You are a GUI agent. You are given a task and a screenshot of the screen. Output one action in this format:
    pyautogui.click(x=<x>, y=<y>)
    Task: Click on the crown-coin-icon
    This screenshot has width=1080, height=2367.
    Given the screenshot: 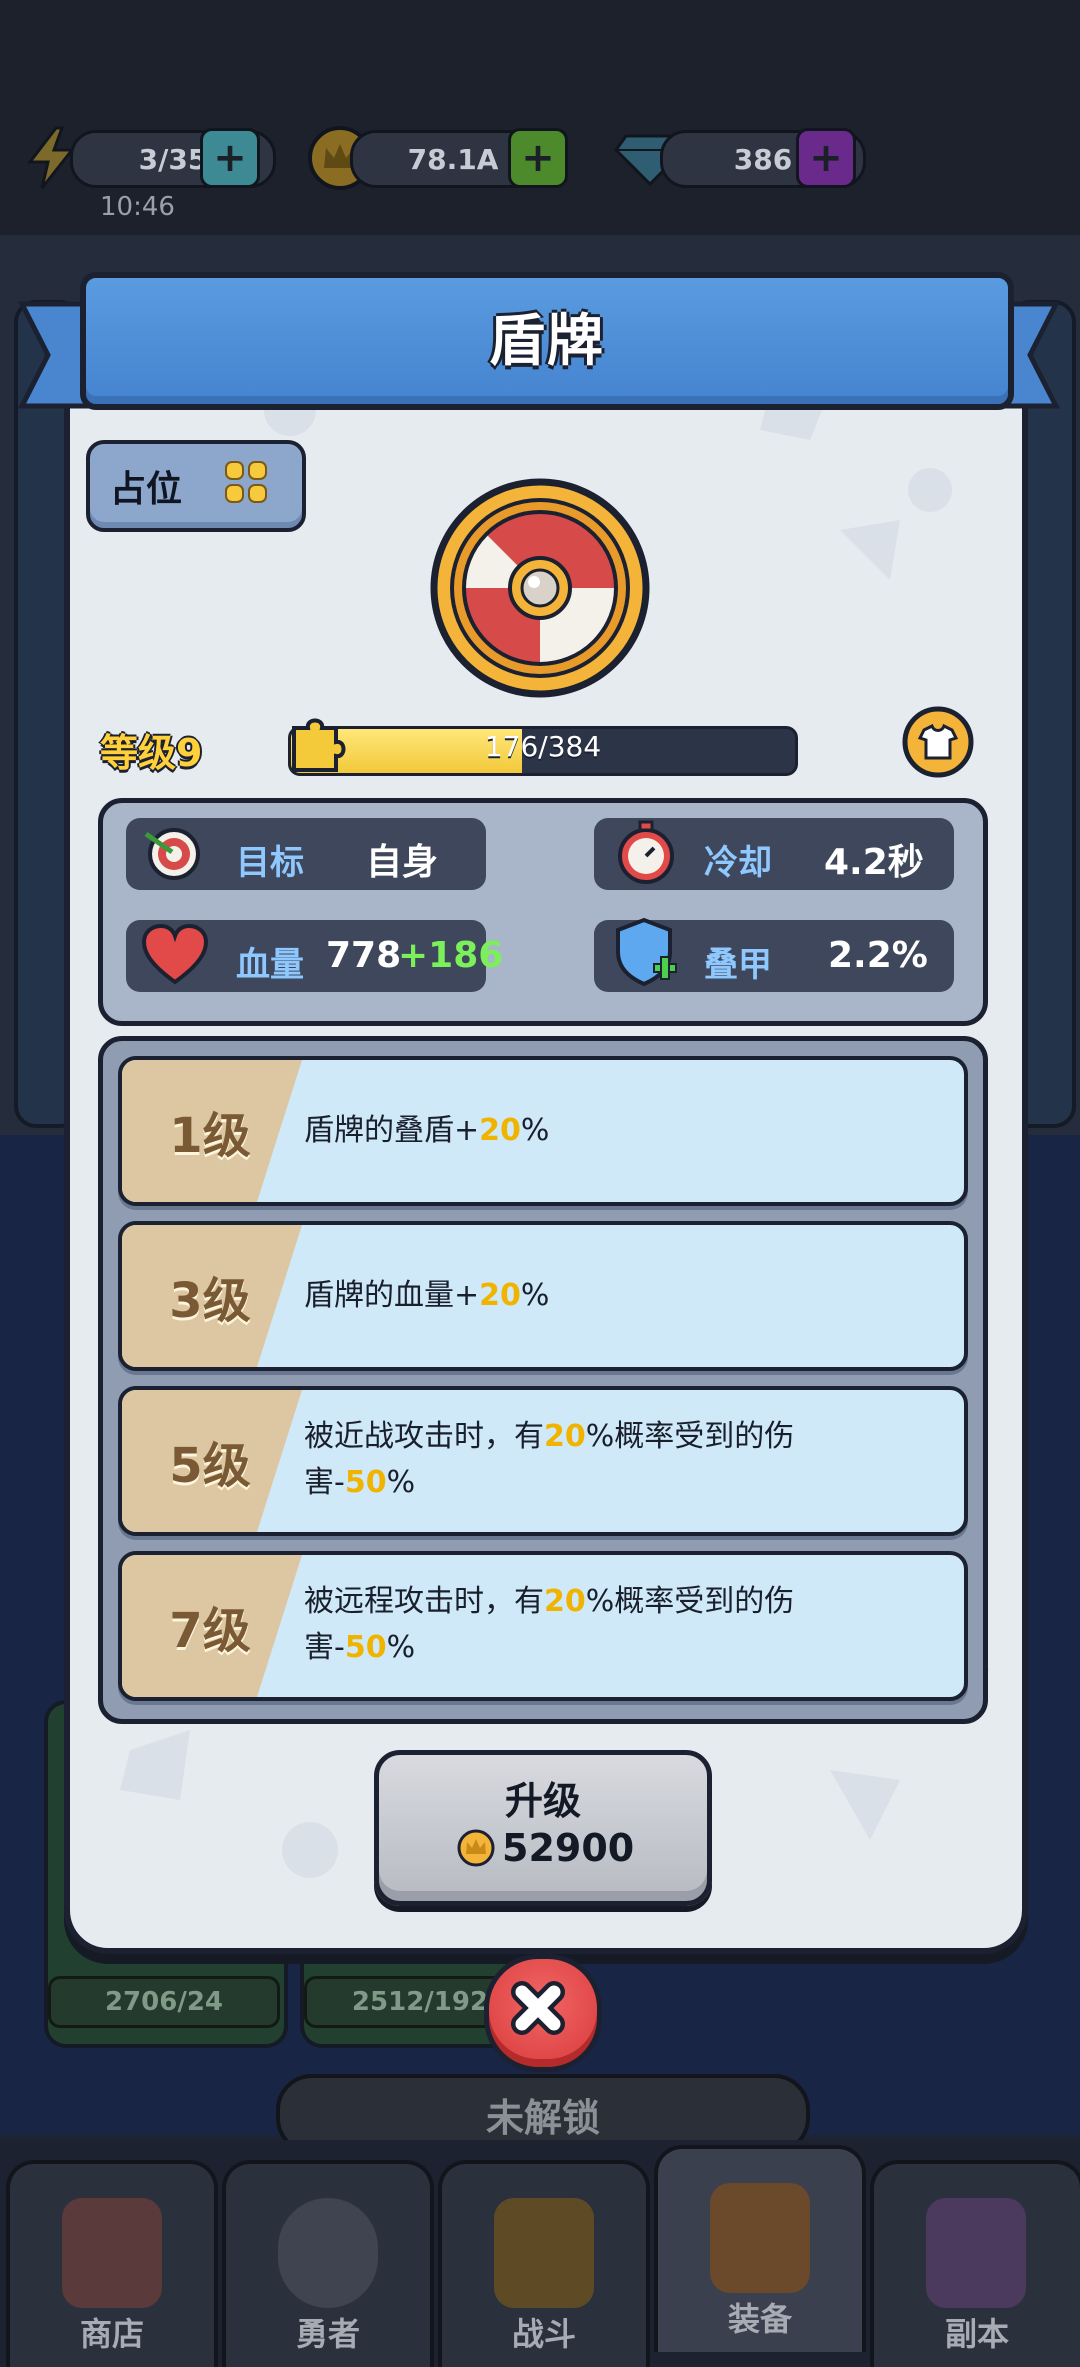 What is the action you would take?
    pyautogui.click(x=476, y=1848)
    